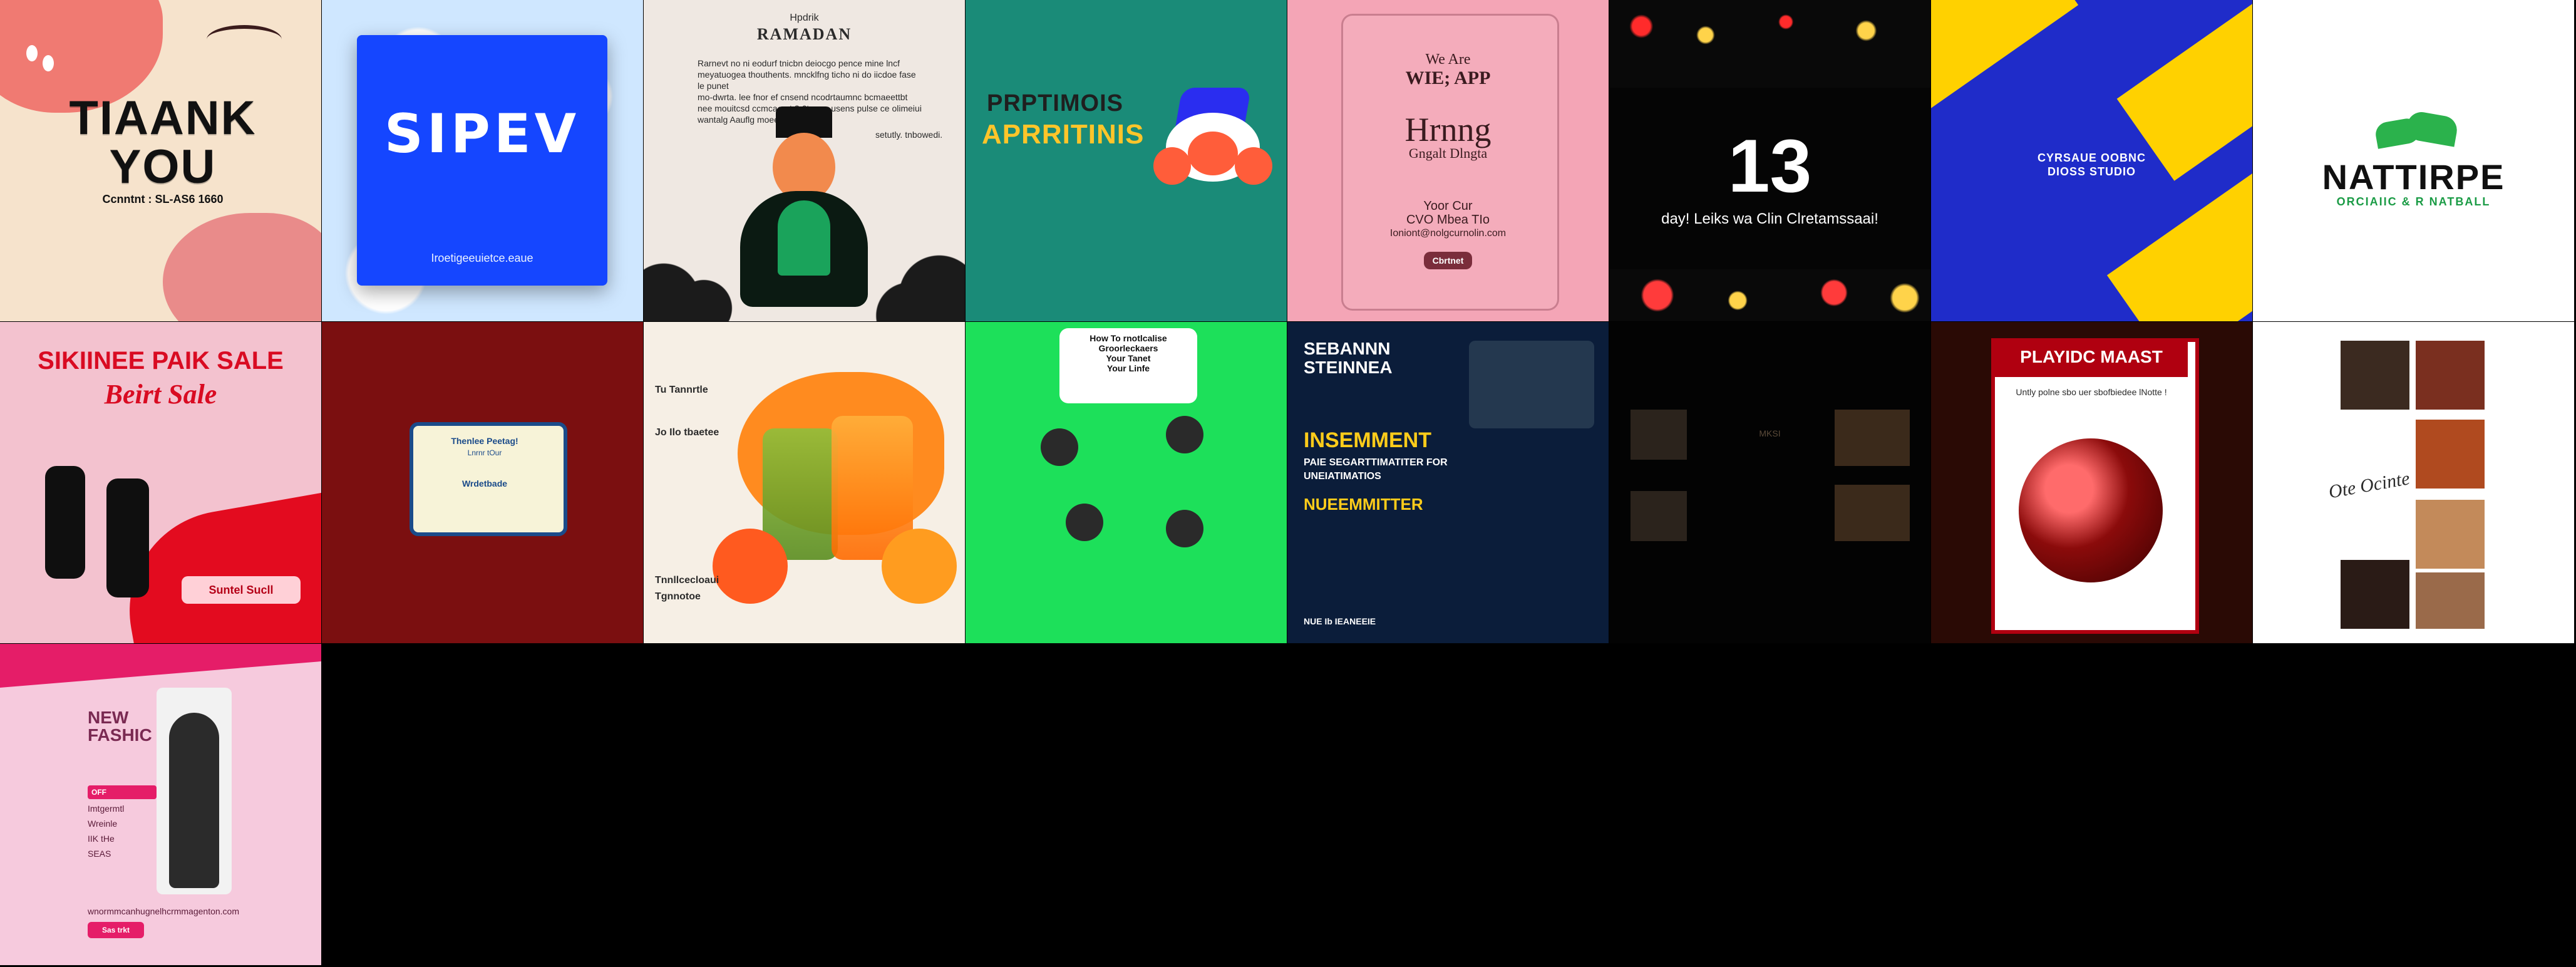  Describe the element at coordinates (2091, 510) in the screenshot. I see `ball` at that location.